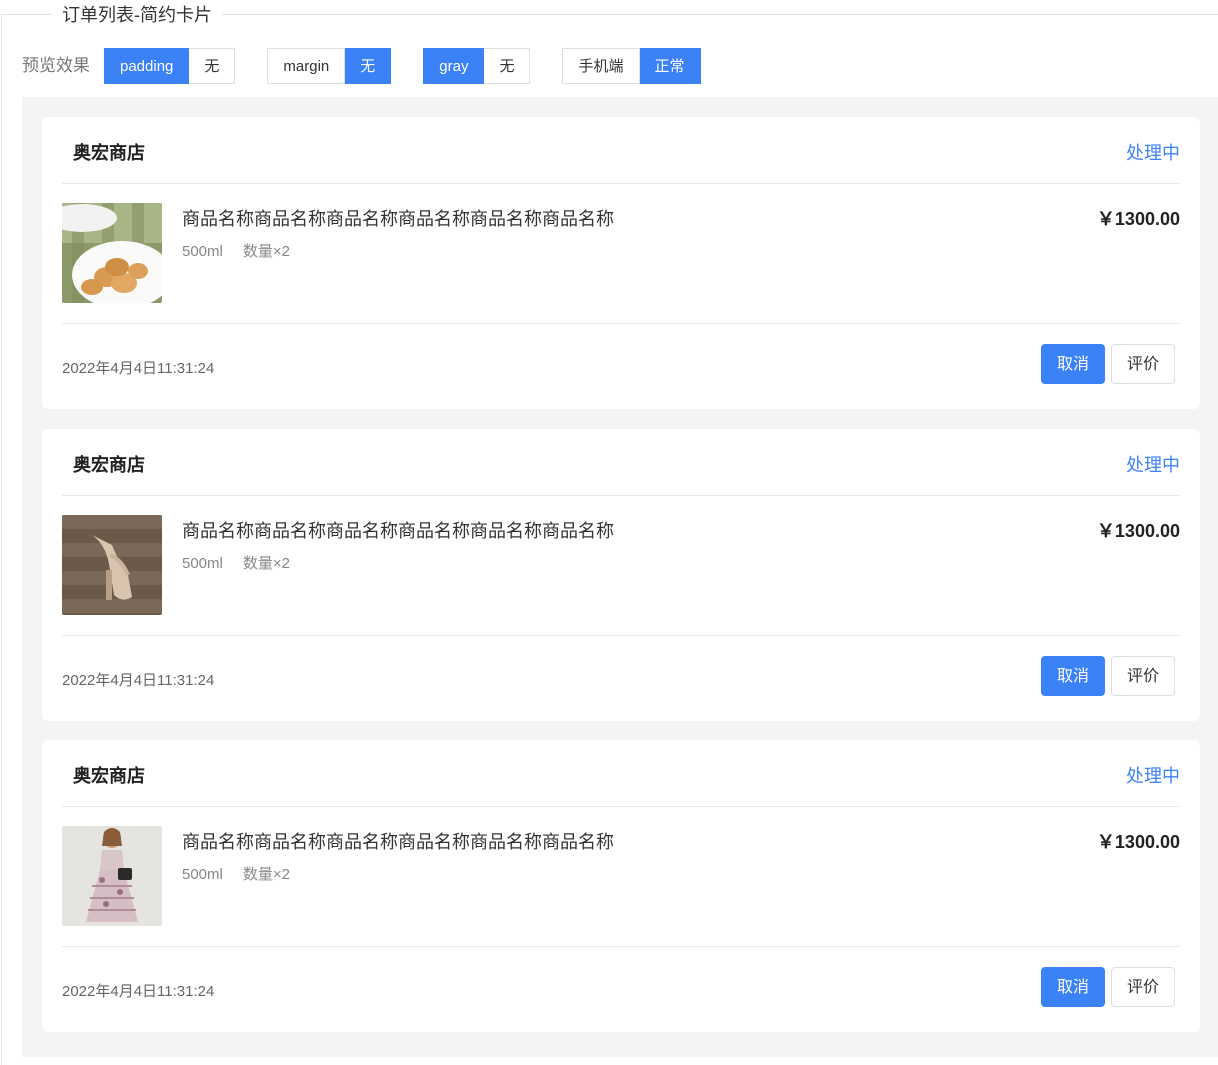  What do you see at coordinates (56, 65) in the screenshot?
I see `preview-label: 预览效果` at bounding box center [56, 65].